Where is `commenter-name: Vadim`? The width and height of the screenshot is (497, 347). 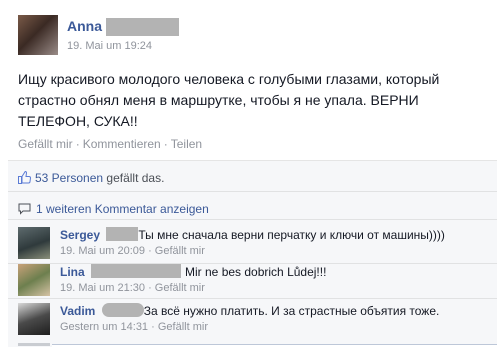 commenter-name: Vadim is located at coordinates (77, 311).